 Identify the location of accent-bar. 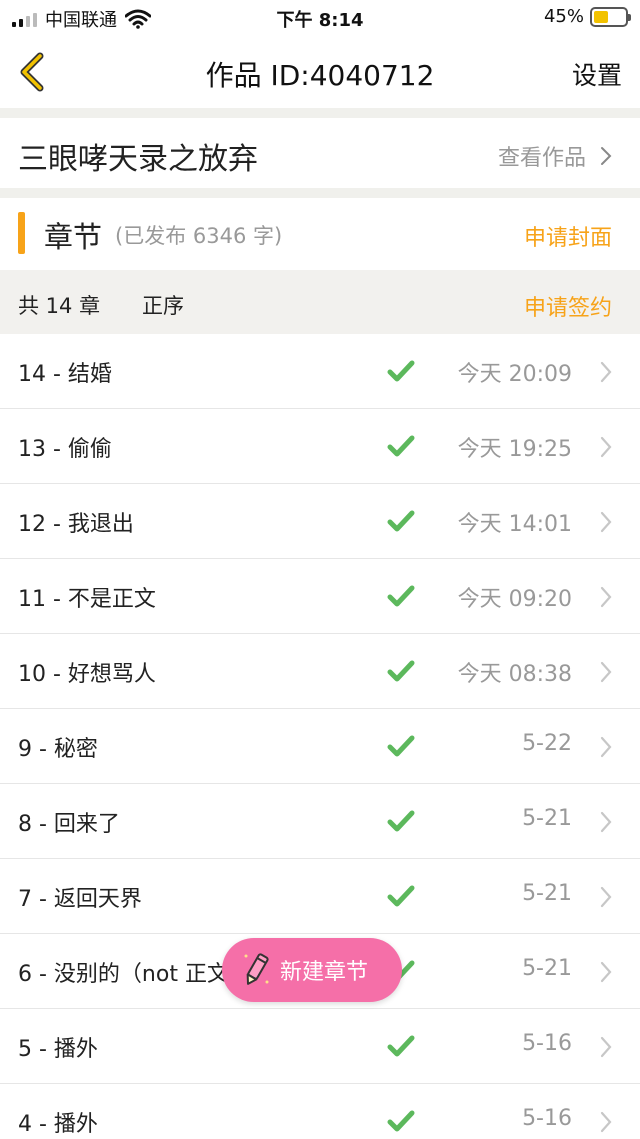
(21, 233).